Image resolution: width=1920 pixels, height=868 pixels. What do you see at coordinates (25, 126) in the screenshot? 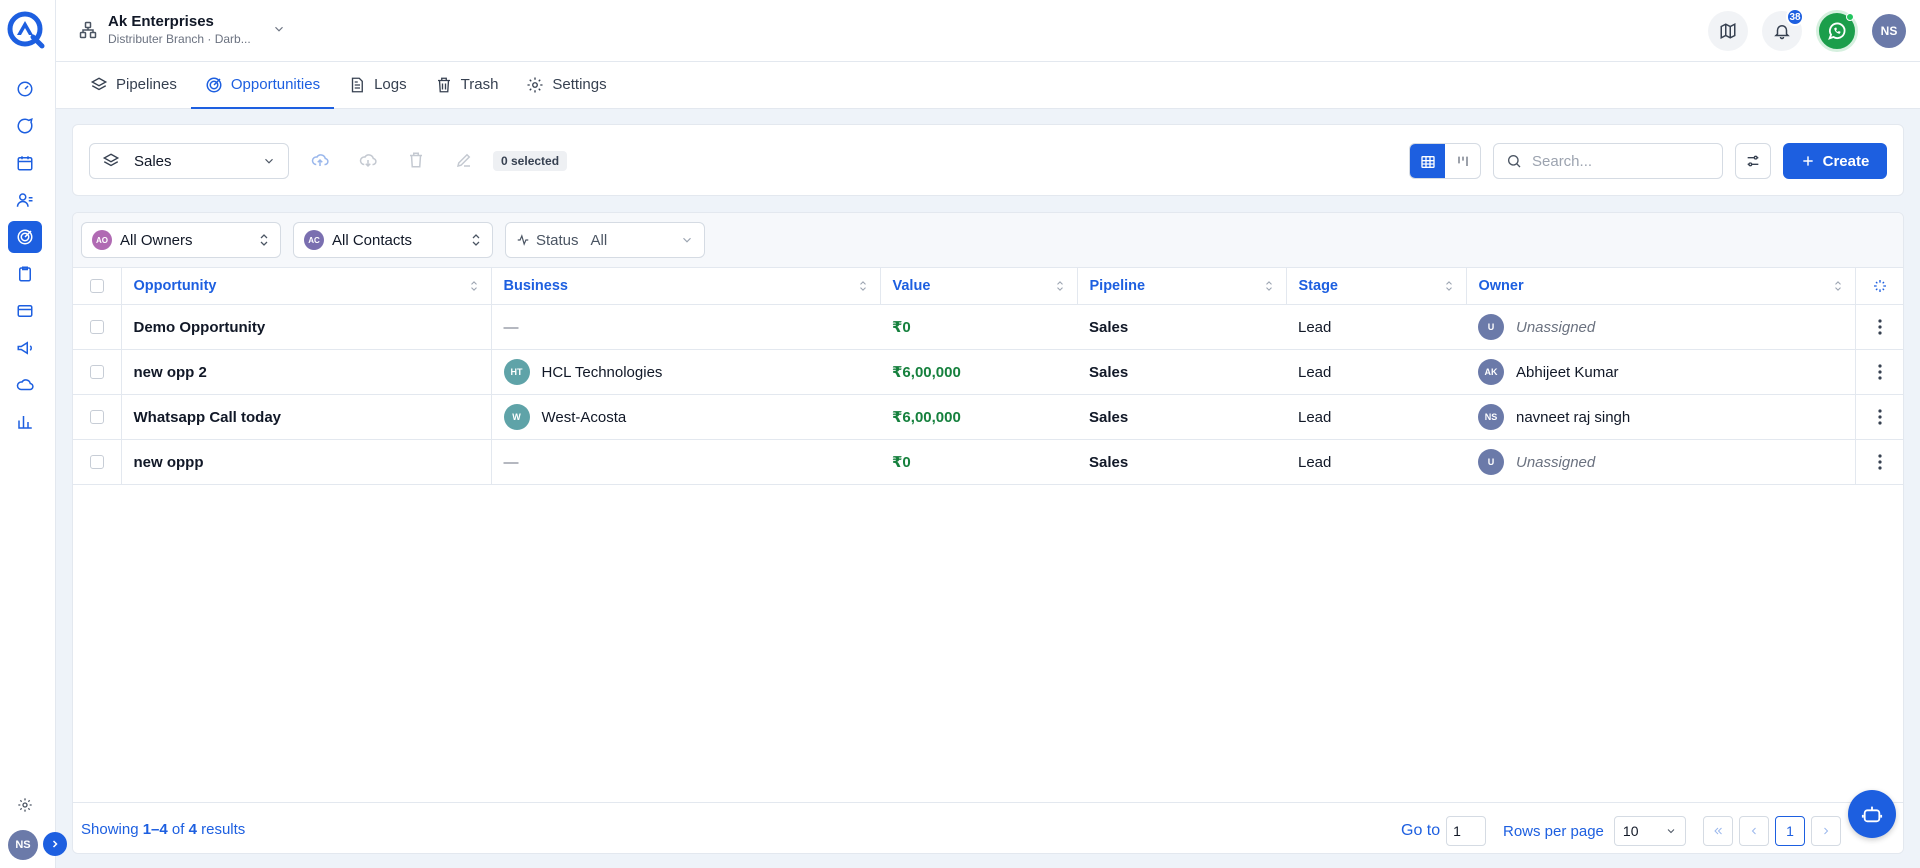
I see `chat-icon` at bounding box center [25, 126].